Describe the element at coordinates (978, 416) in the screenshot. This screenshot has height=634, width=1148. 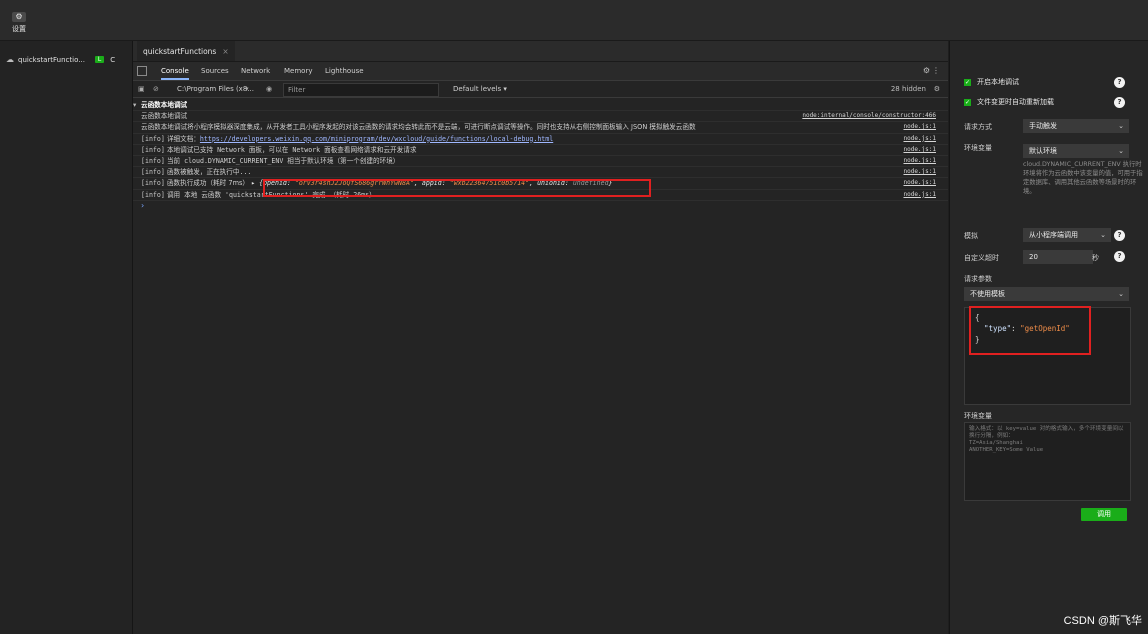
I see `env-vars-label: 环境变量` at that location.